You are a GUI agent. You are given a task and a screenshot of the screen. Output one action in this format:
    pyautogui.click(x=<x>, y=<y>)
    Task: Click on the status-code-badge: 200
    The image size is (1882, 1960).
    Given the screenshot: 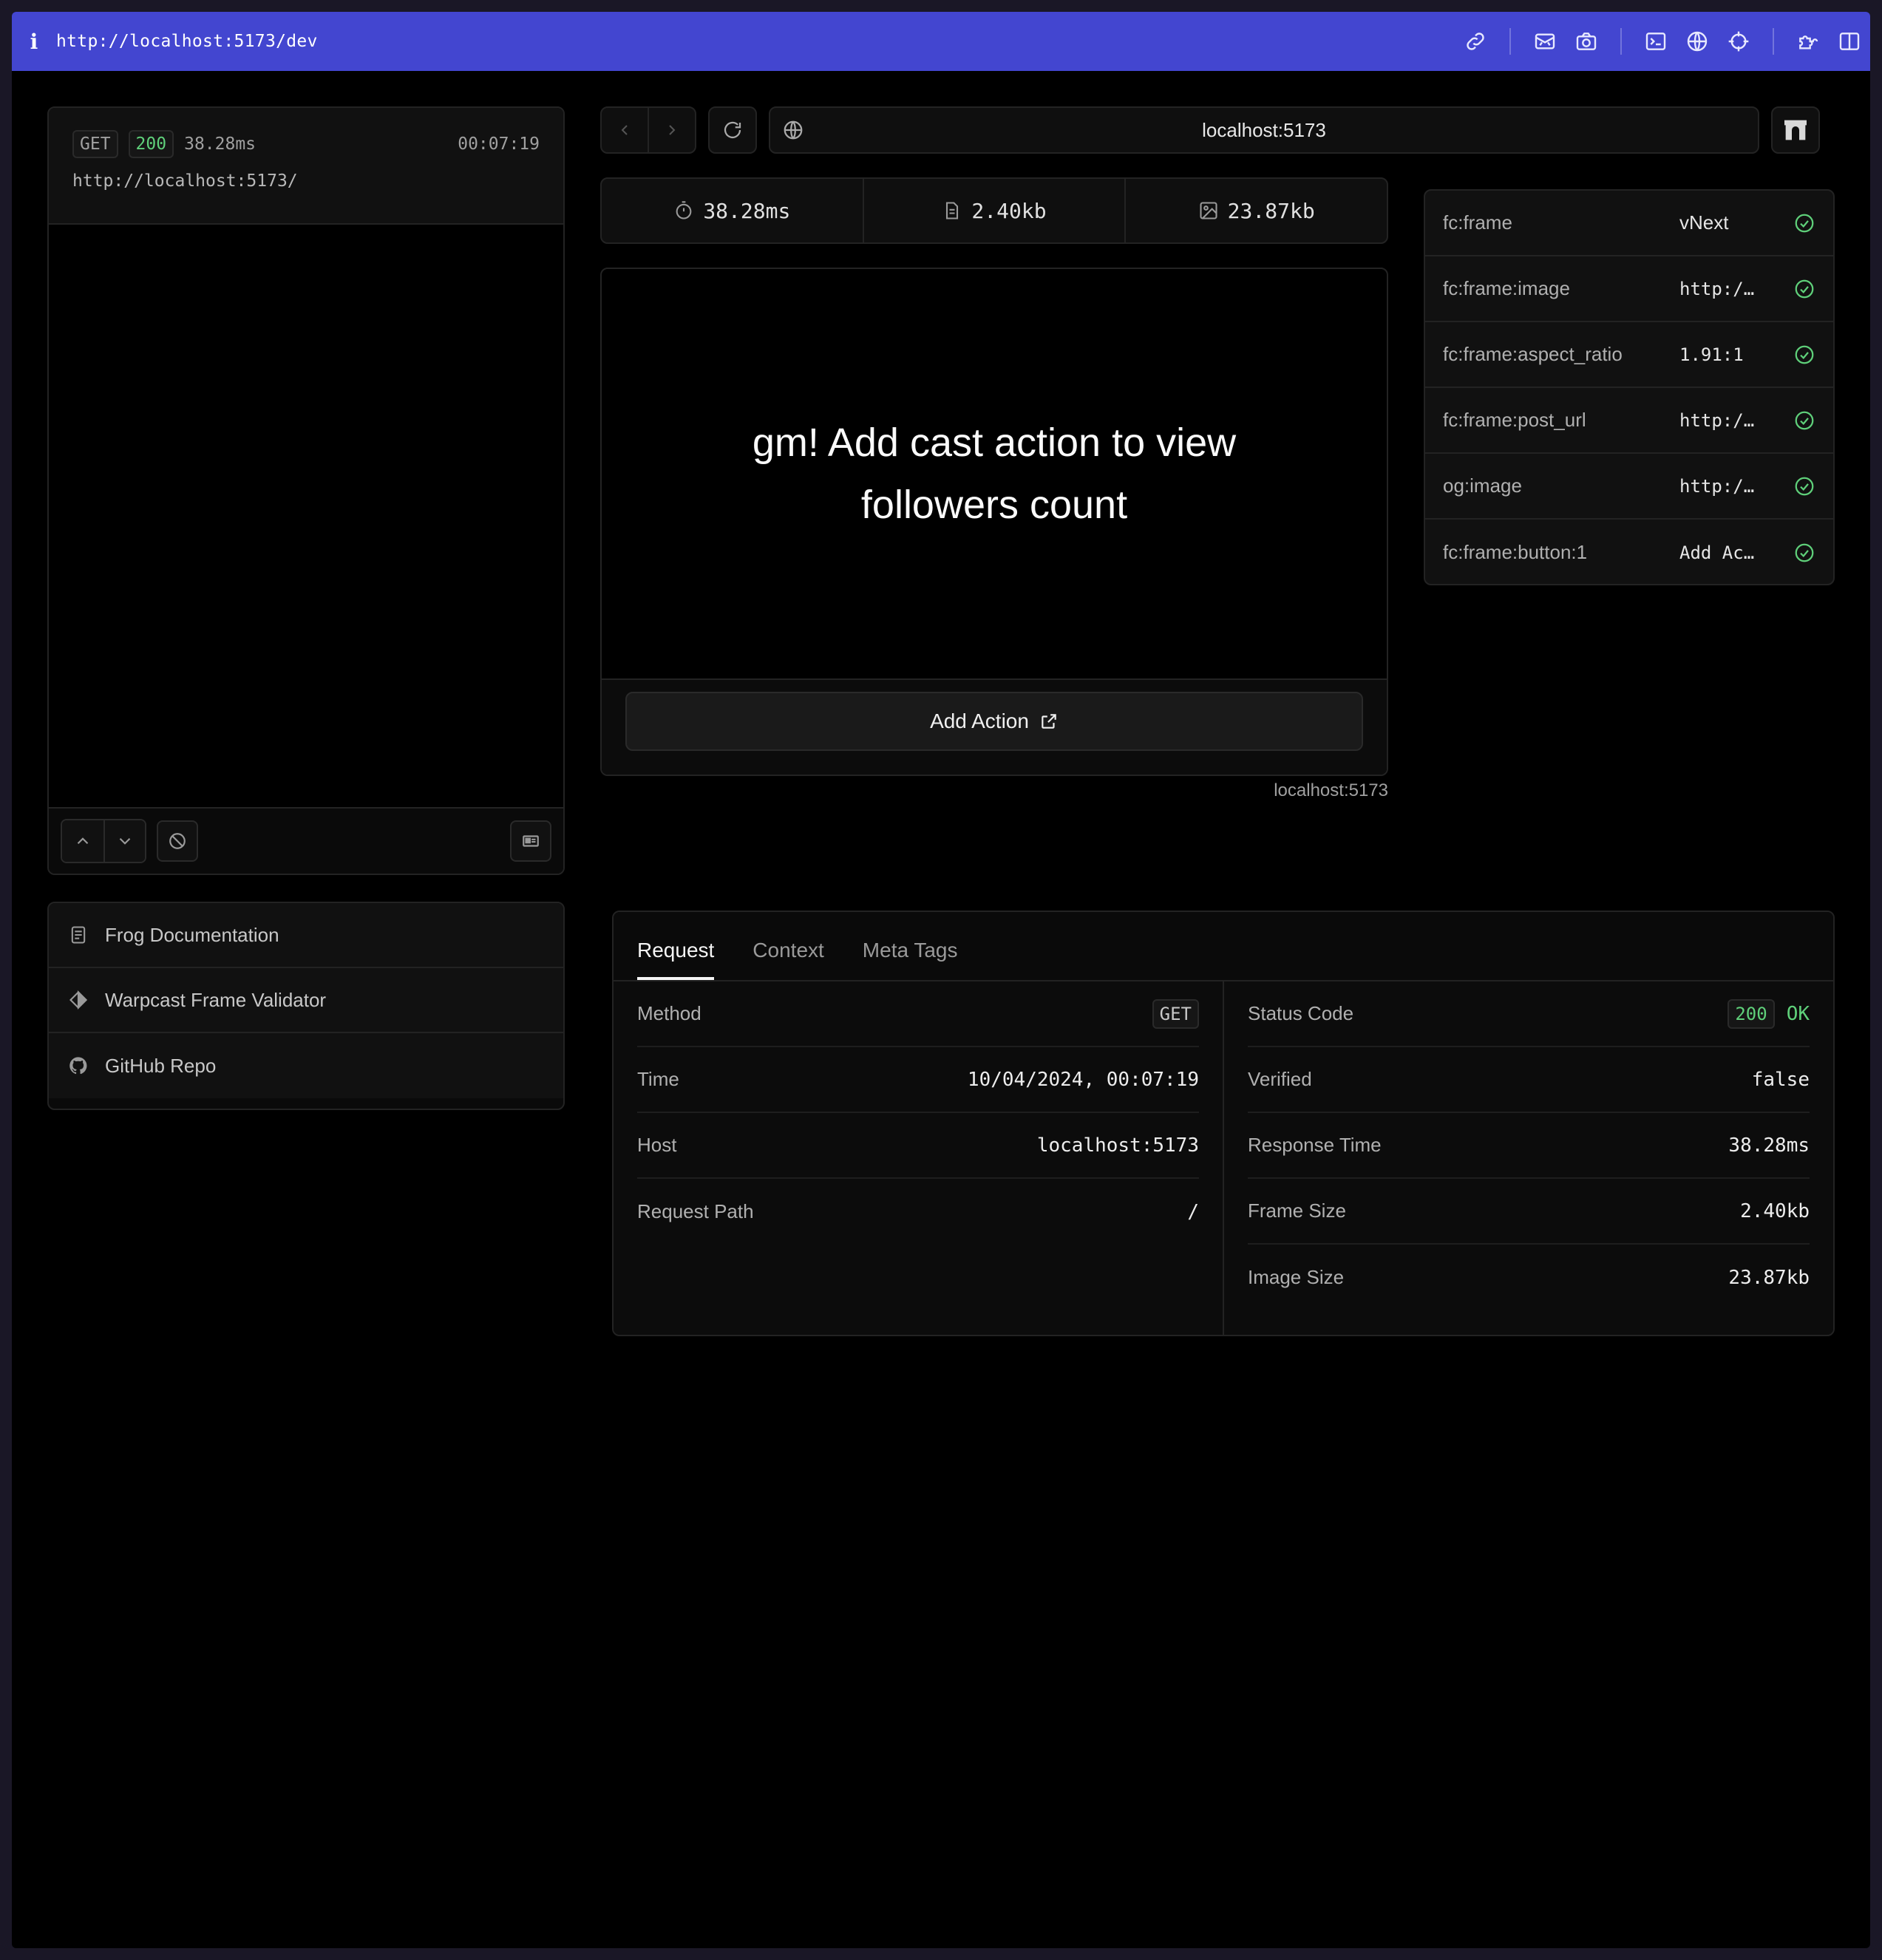 What is the action you would take?
    pyautogui.click(x=1751, y=1014)
    